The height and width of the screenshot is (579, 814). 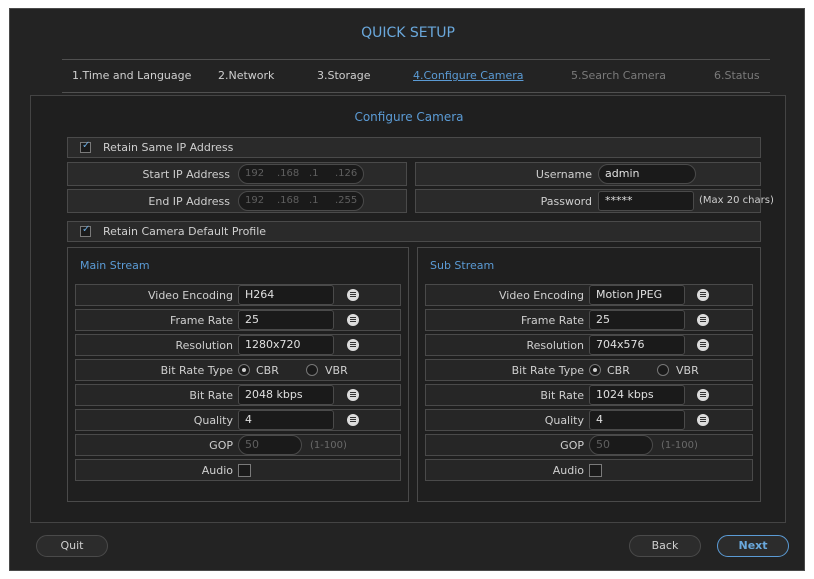 What do you see at coordinates (85, 230) in the screenshot?
I see `retain-profile-checkbox: ✓` at bounding box center [85, 230].